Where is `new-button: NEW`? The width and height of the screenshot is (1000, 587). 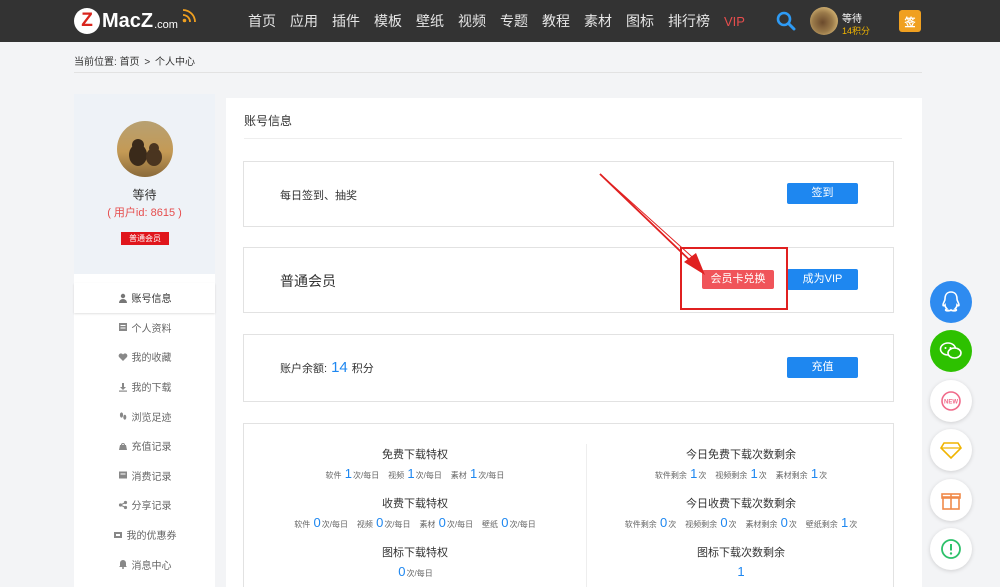
new-button: NEW is located at coordinates (951, 401).